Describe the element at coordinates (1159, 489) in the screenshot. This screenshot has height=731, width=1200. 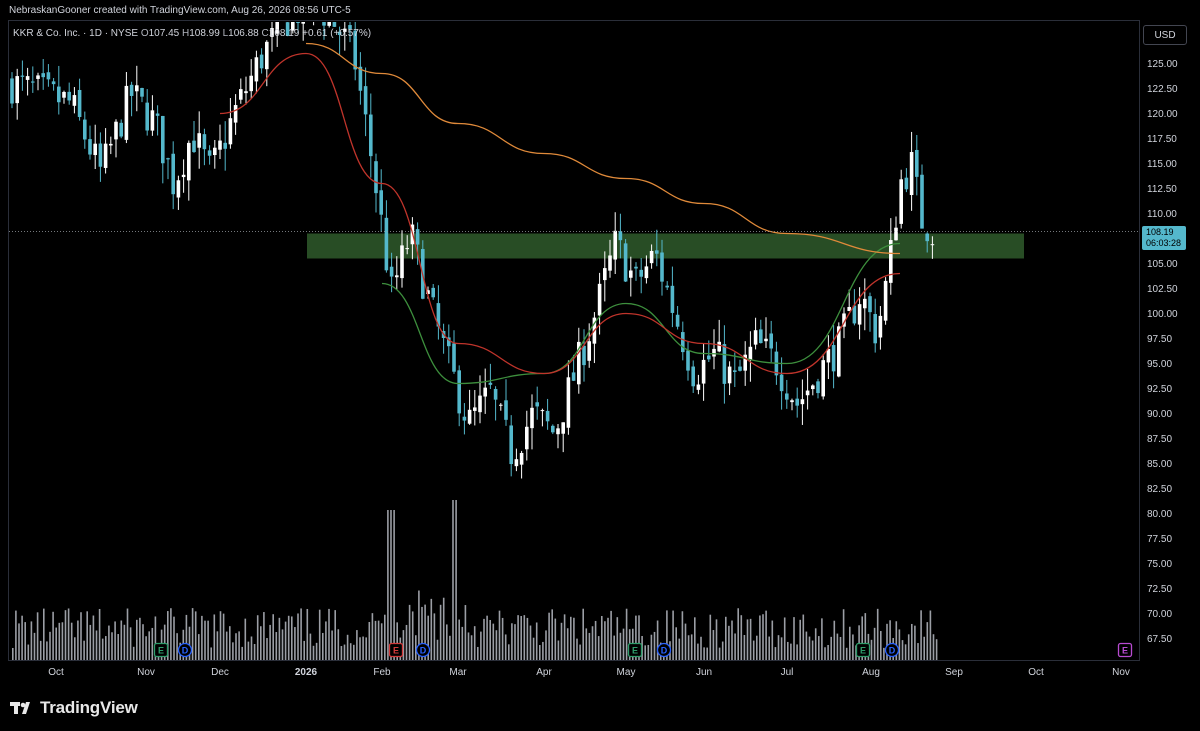
I see `y-tick-label: 82.50` at that location.